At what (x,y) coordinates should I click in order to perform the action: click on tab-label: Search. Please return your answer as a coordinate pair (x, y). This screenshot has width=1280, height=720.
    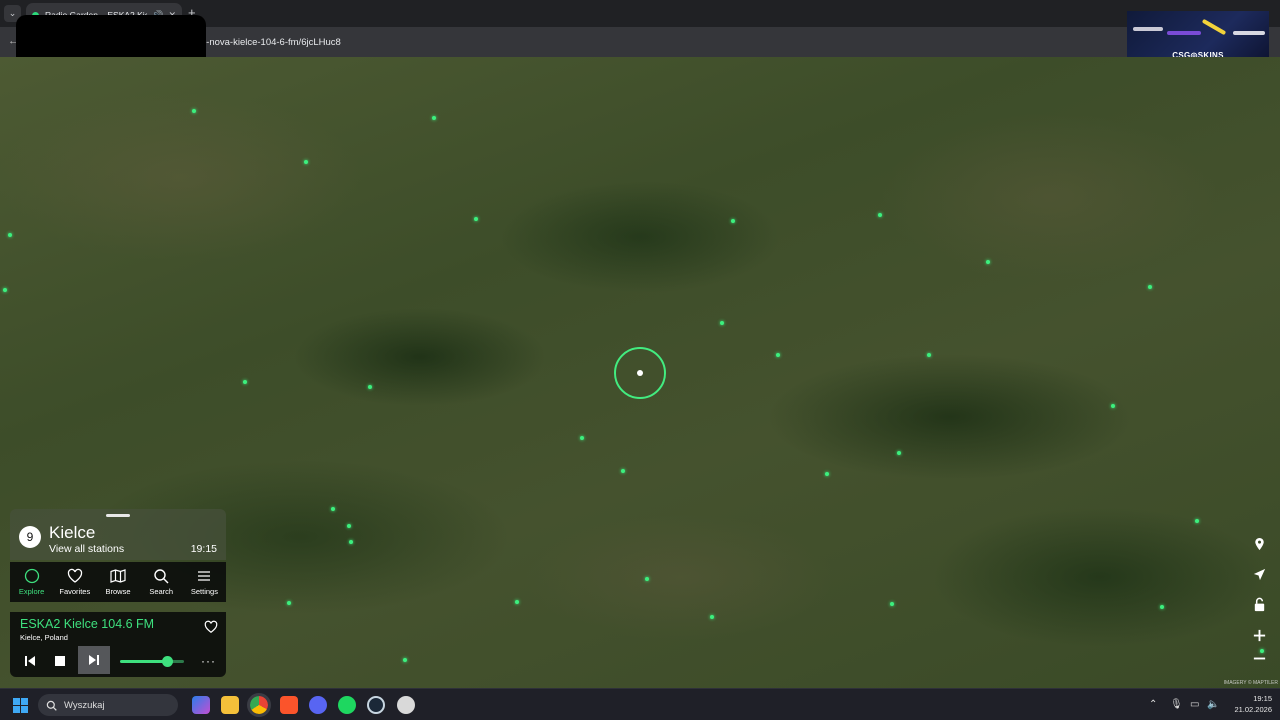
    Looking at the image, I should click on (161, 591).